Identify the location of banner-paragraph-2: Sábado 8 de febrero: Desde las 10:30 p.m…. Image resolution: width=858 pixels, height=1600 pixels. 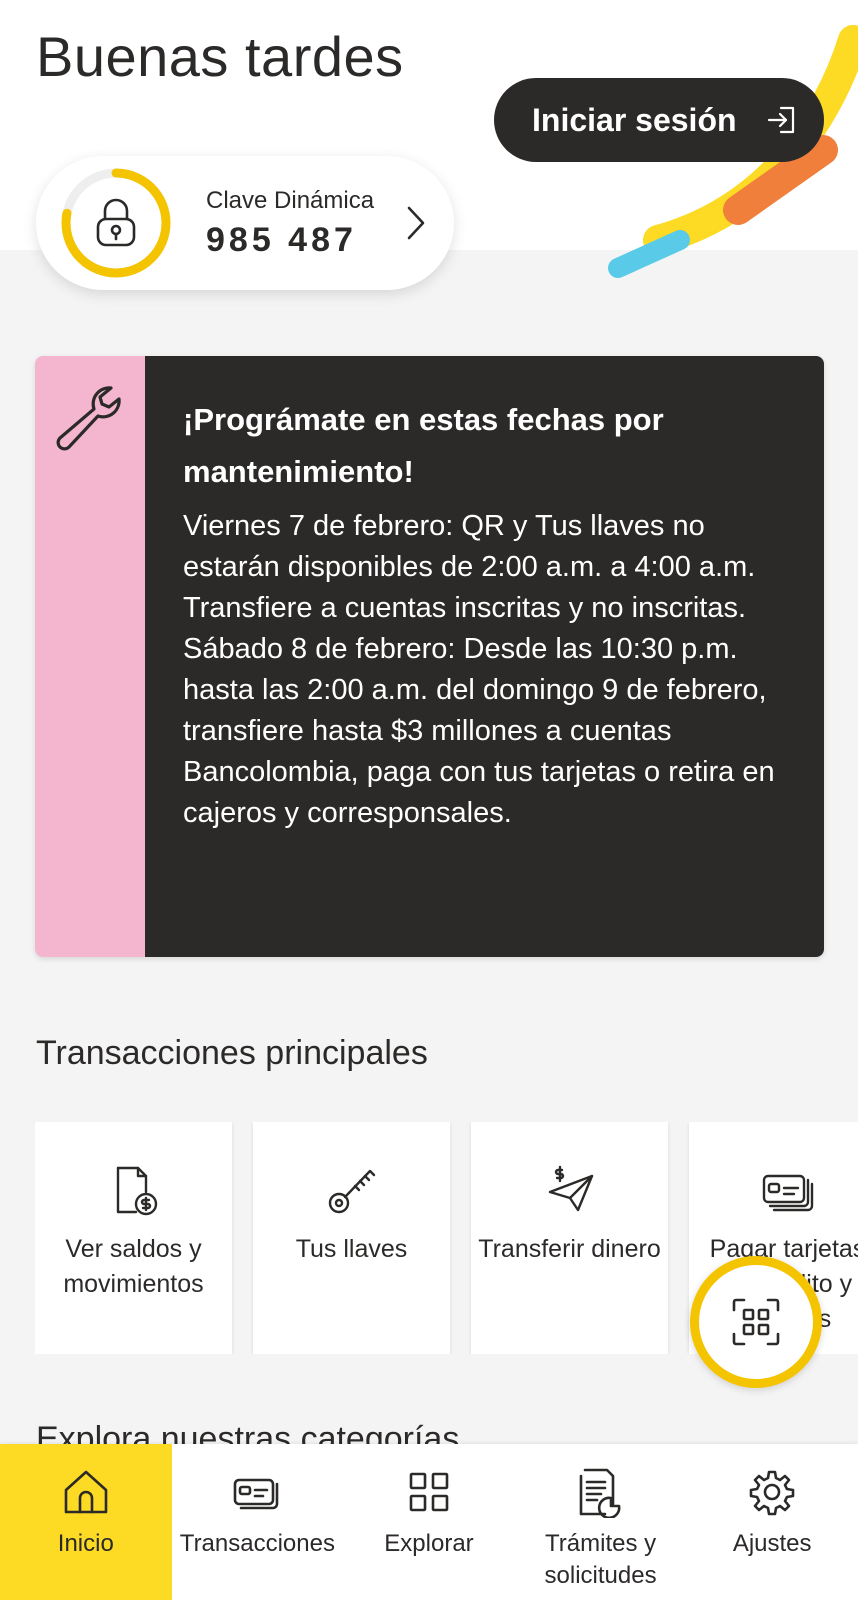
(479, 731).